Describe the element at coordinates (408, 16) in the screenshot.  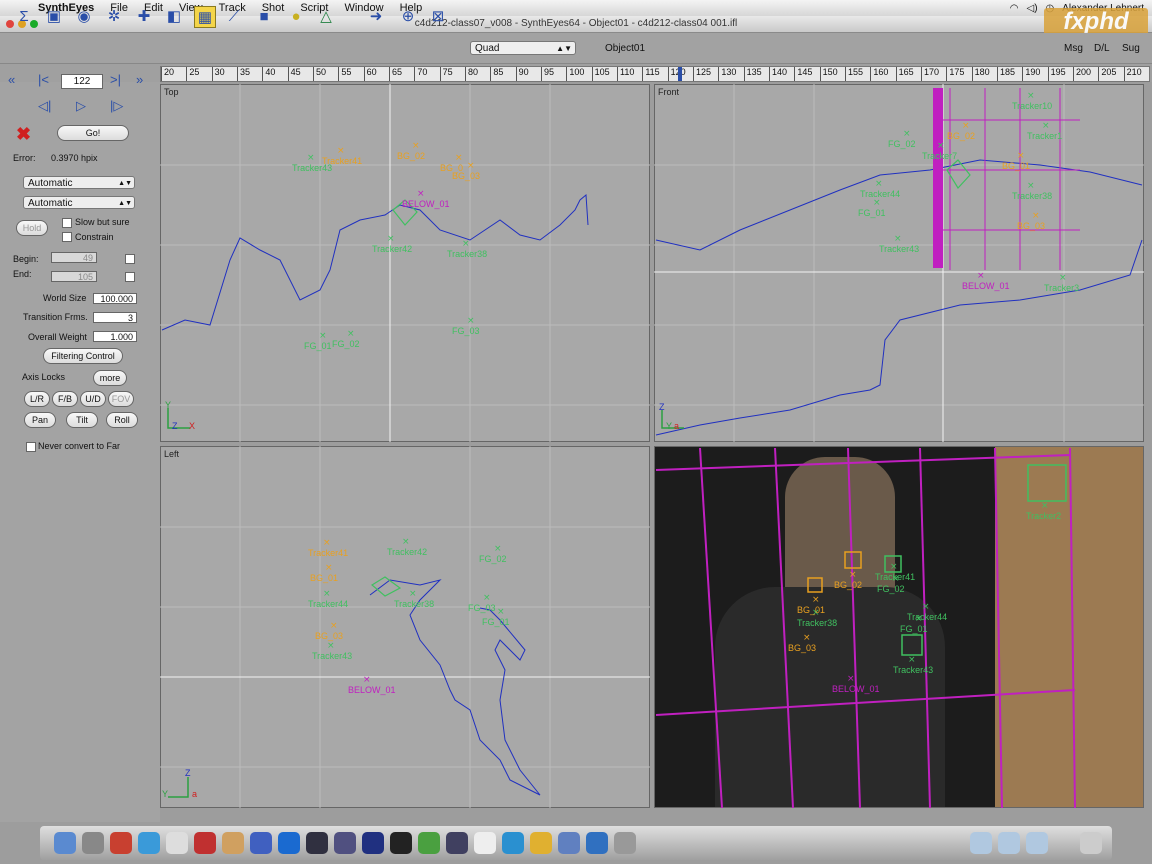
I see `zoom-icon: ⊕` at that location.